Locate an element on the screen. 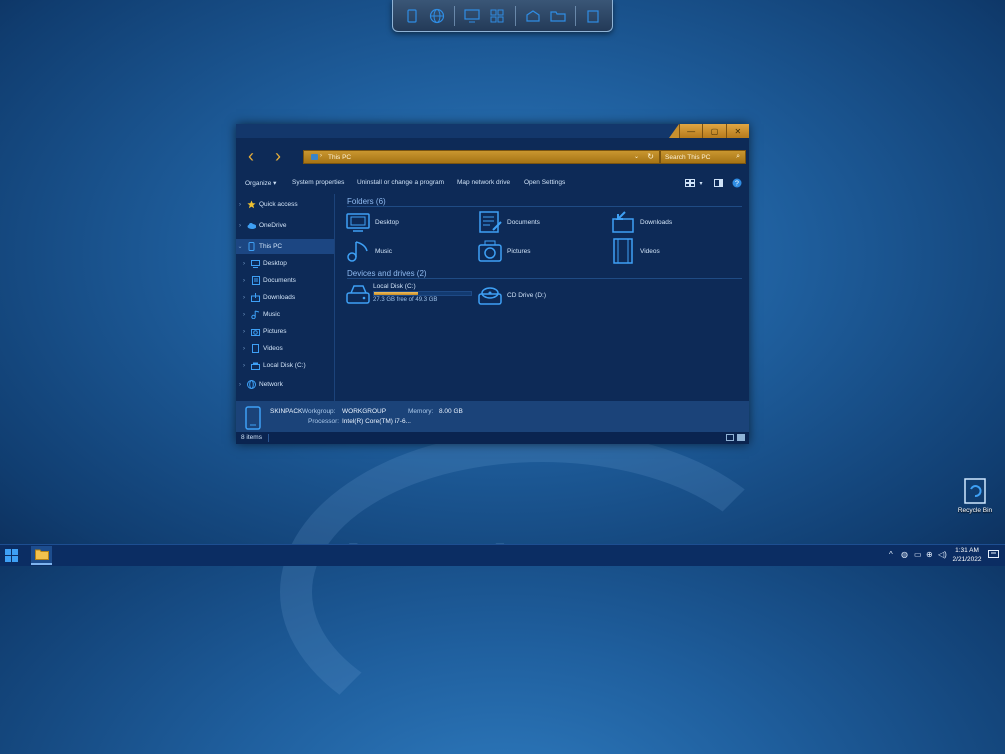  battery-icon: ▭ is located at coordinates (918, 554).